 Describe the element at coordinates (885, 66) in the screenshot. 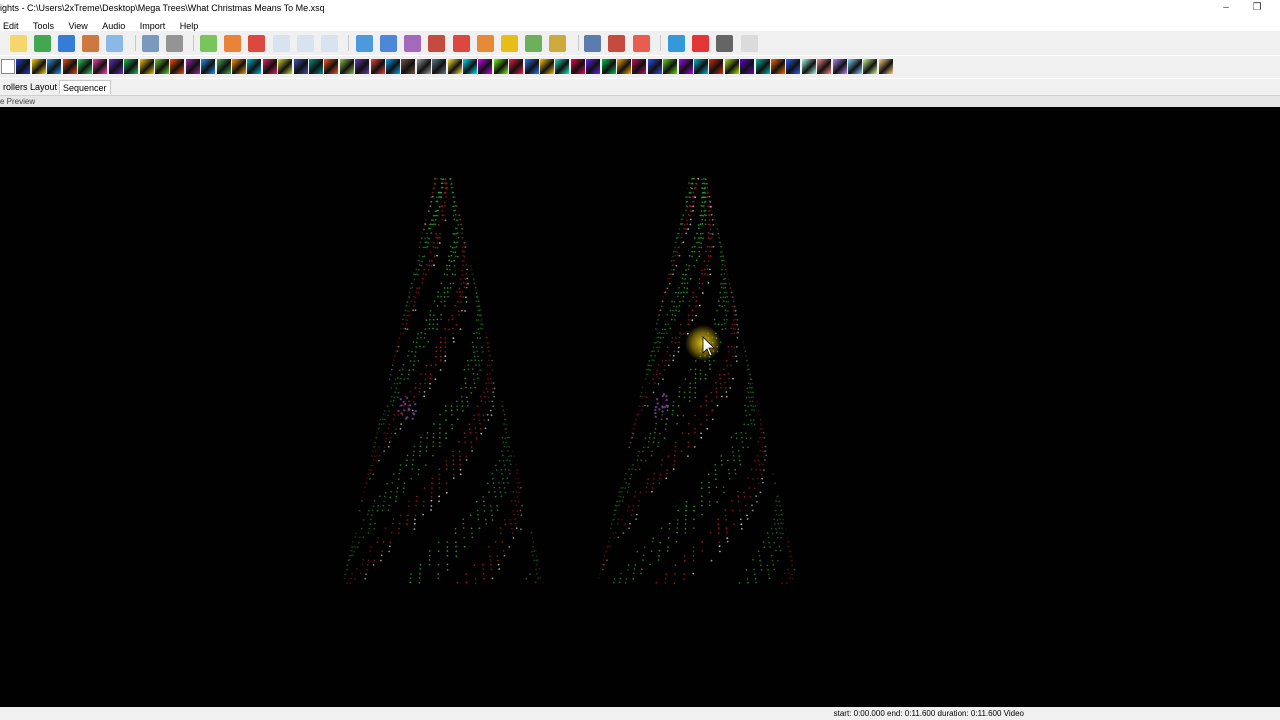

I see `wave-w-effect-icon` at that location.